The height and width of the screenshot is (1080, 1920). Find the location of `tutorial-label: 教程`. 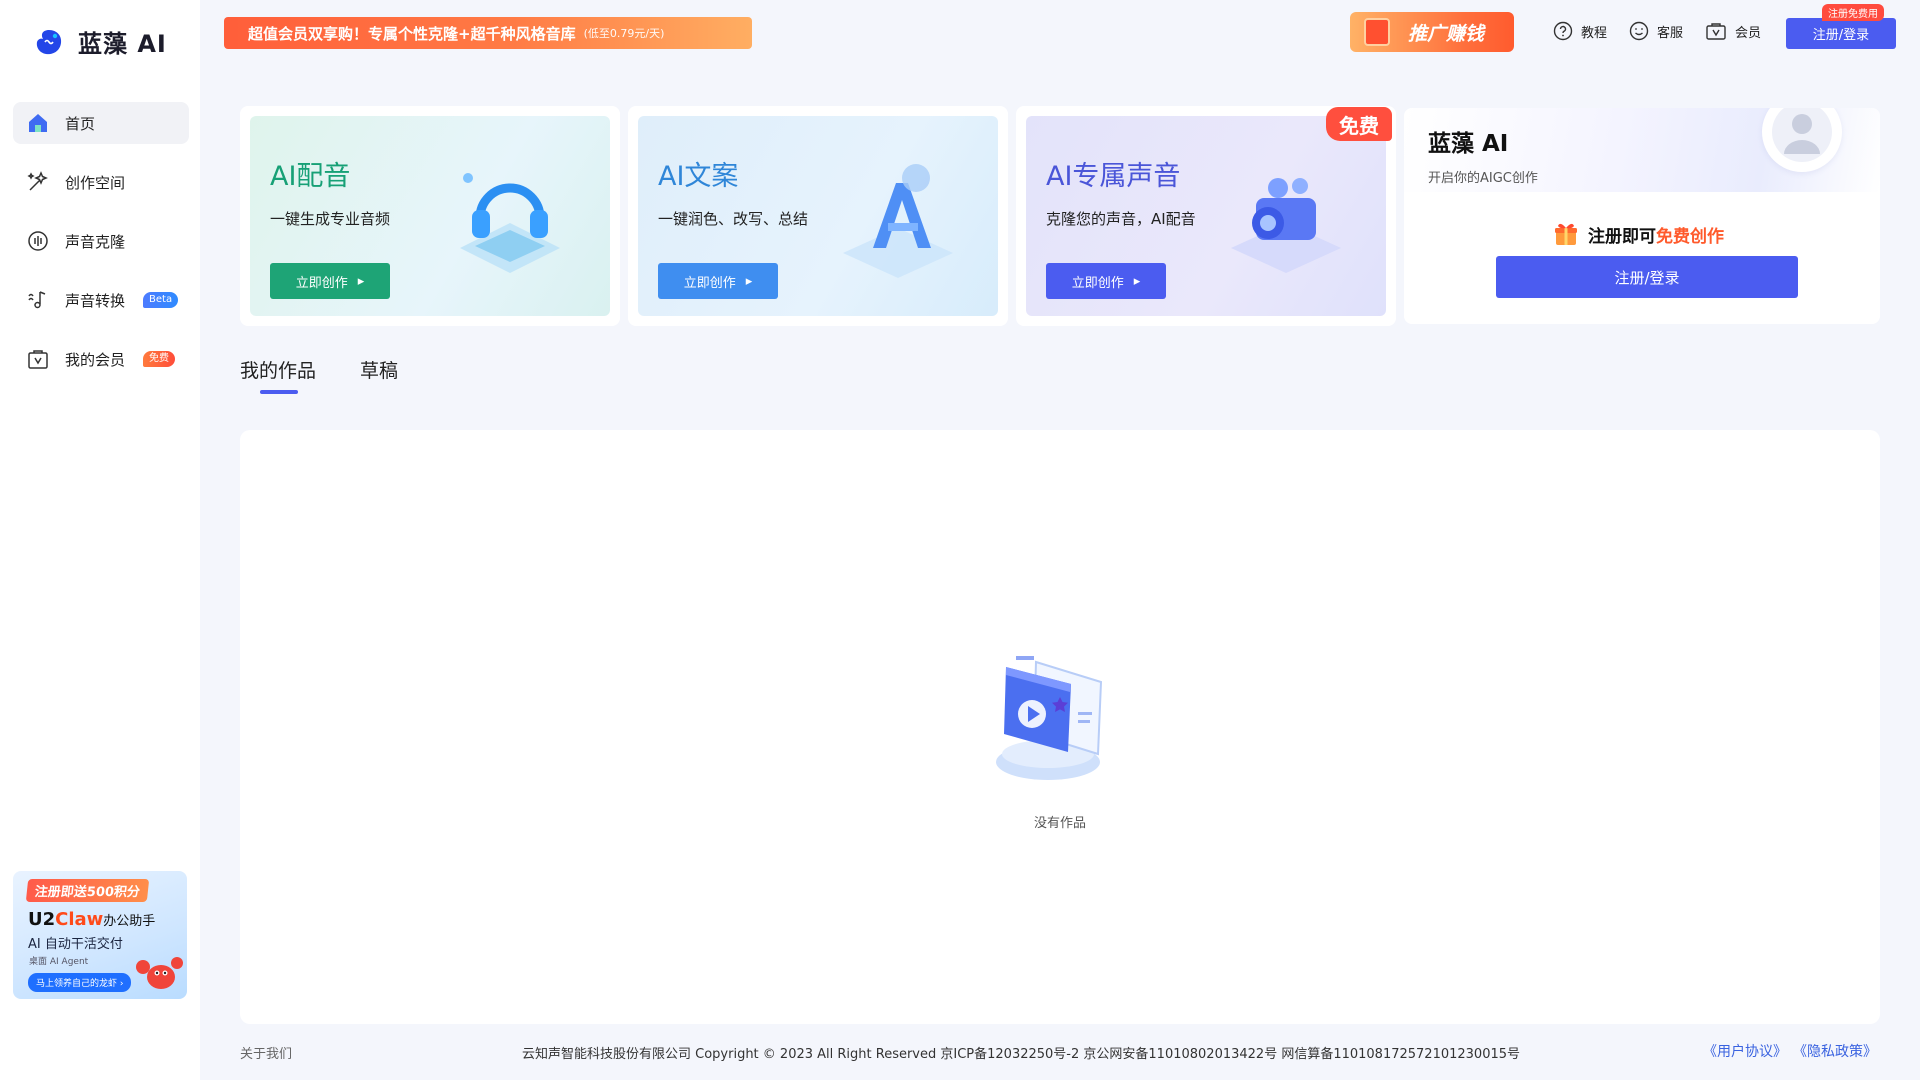

tutorial-label: 教程 is located at coordinates (1594, 33).